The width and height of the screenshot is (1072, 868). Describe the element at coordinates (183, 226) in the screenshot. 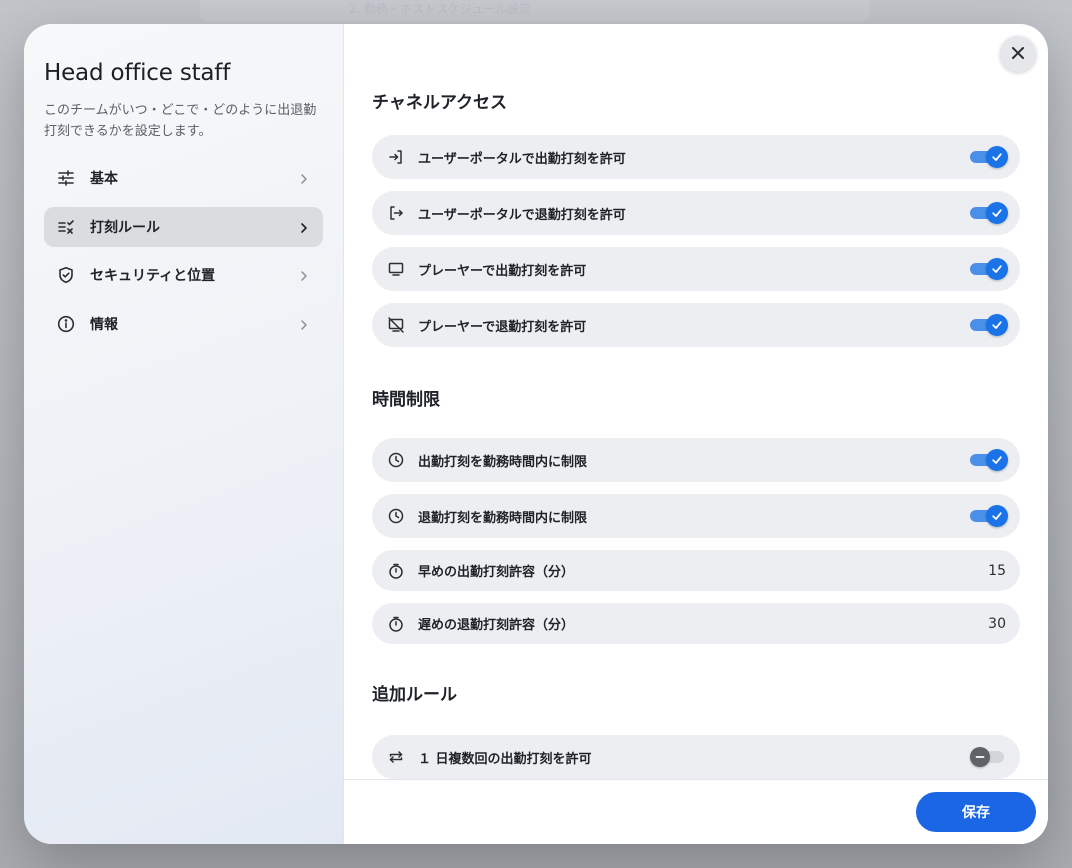

I see `sidebar-item-clock-rules: 打刻ルール` at that location.